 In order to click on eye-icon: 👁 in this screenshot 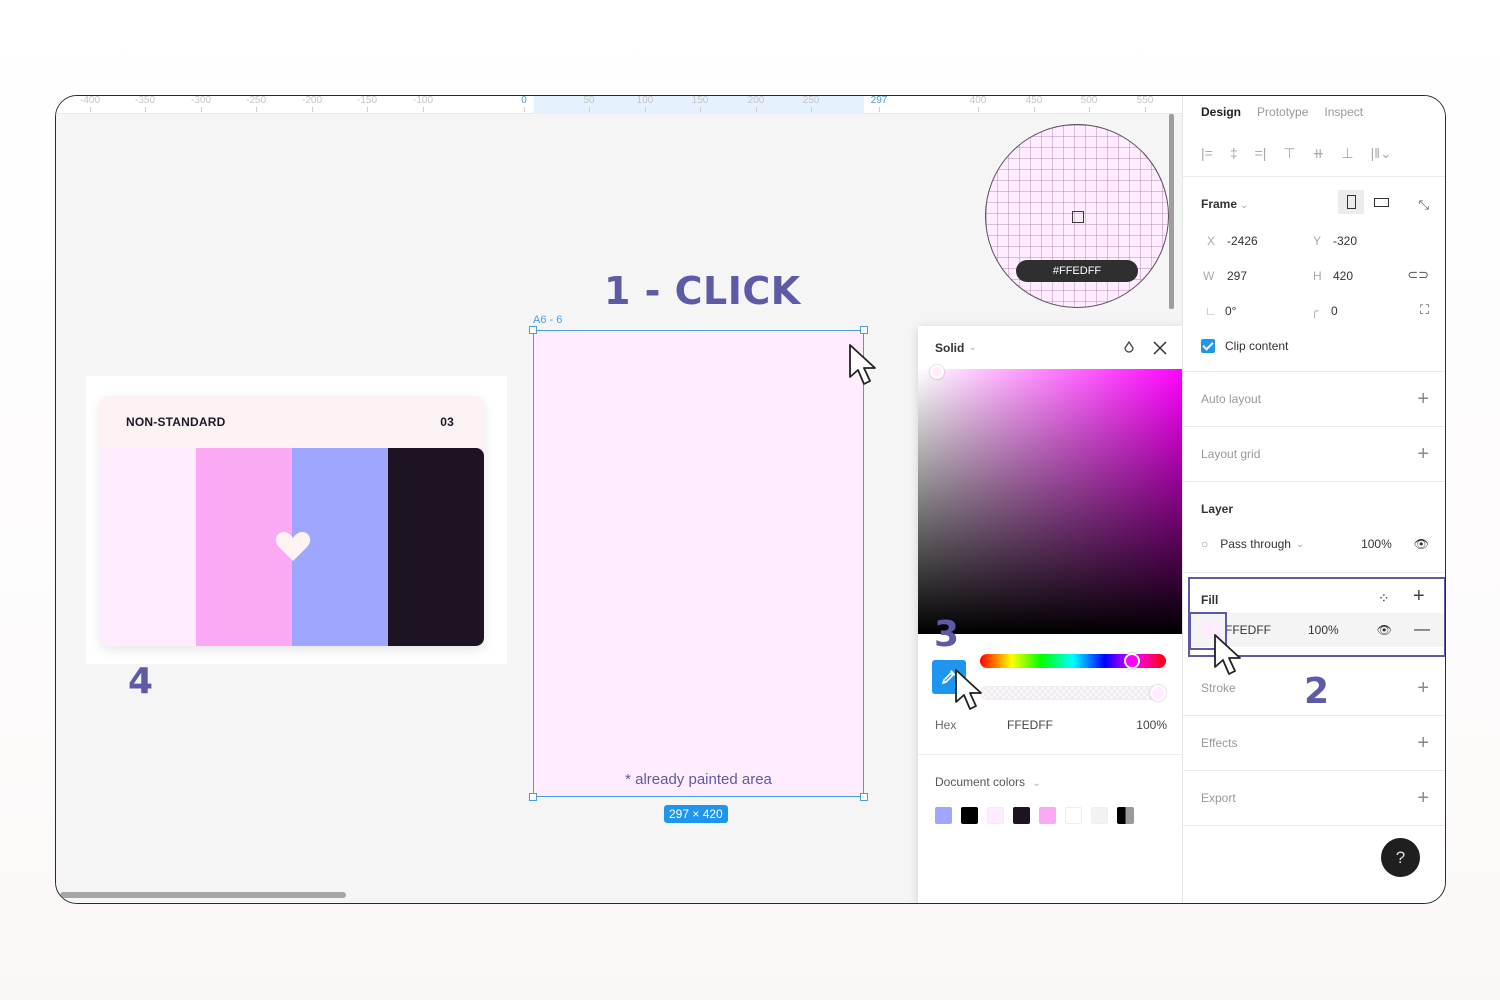, I will do `click(1421, 544)`.